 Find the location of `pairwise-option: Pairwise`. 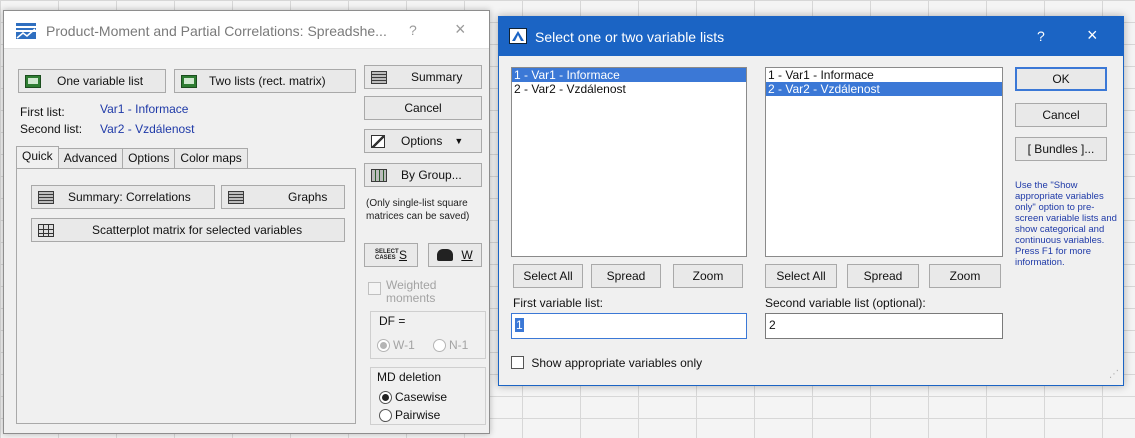

pairwise-option: Pairwise is located at coordinates (409, 415).